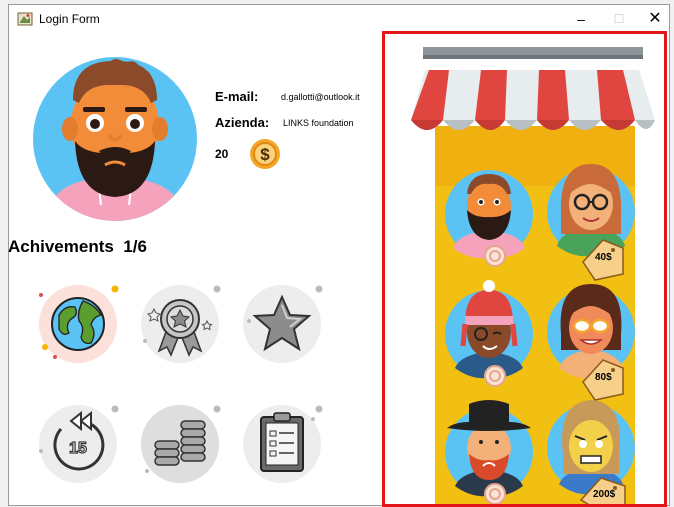 This screenshot has width=674, height=507. I want to click on price-label: 40$, so click(603, 257).